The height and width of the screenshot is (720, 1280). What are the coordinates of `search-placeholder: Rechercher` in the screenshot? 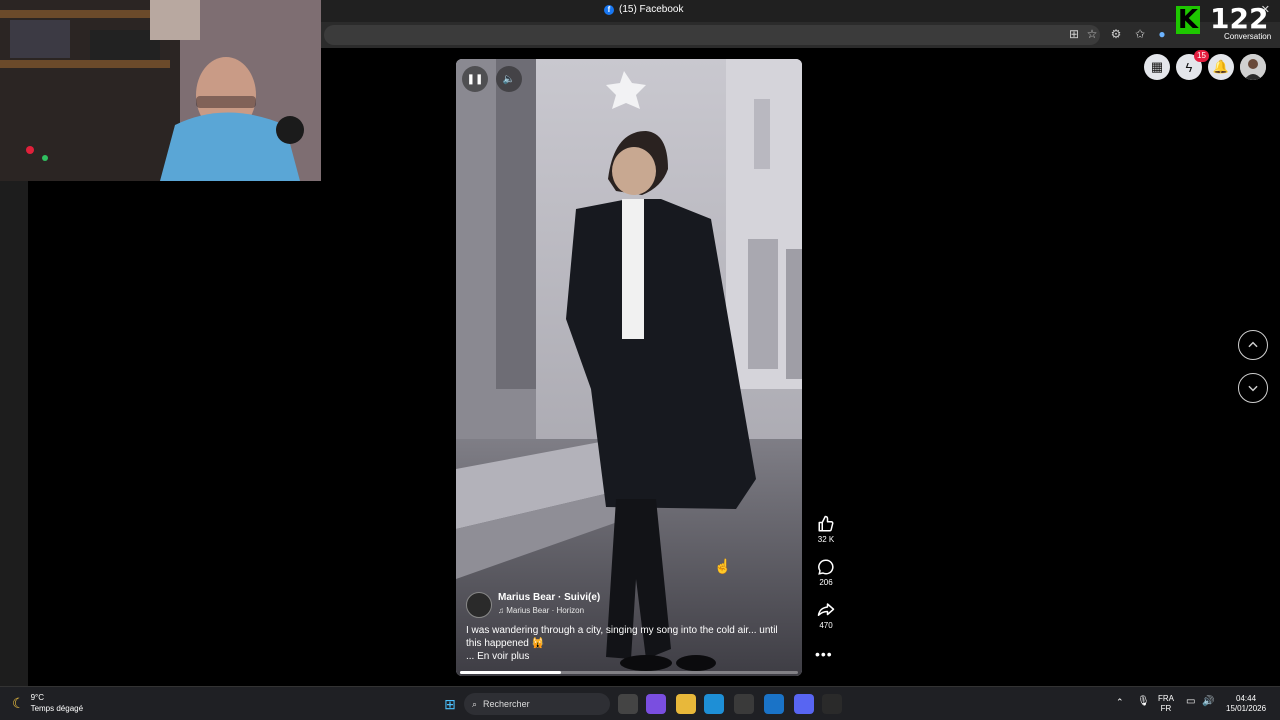 It's located at (506, 704).